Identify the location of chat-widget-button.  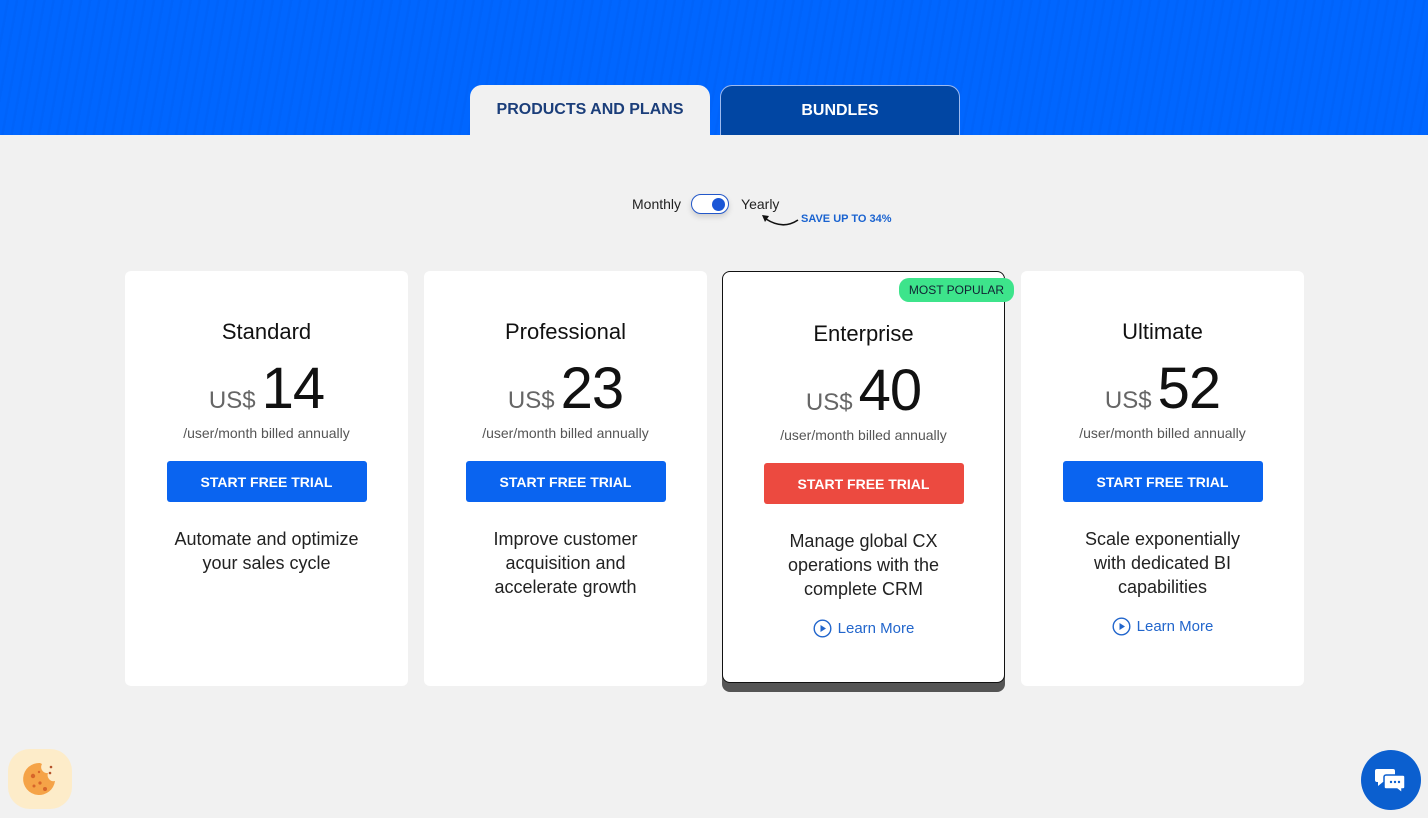
(1391, 780).